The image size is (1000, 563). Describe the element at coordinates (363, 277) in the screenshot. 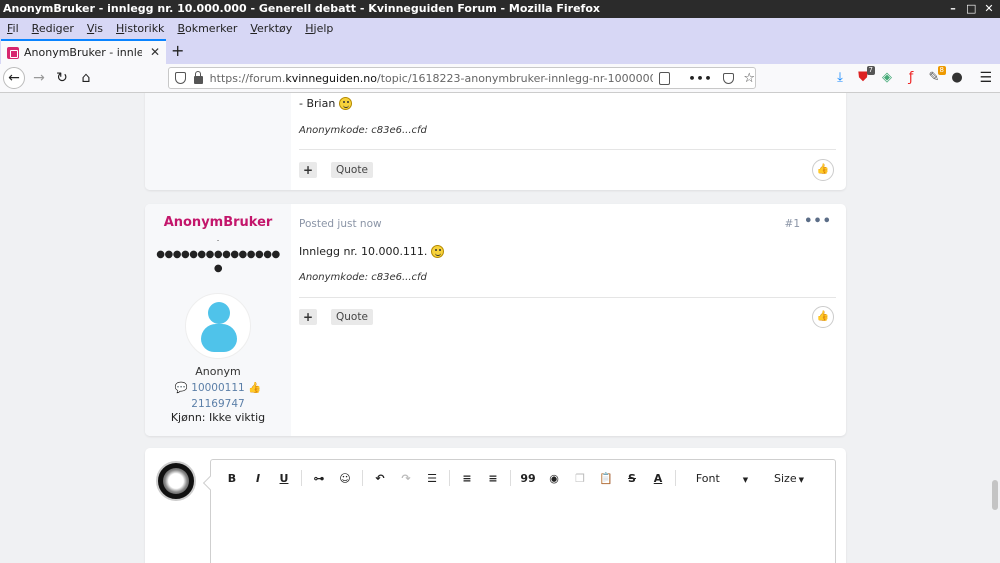

I see `post-anon-code: Anonymkode: c83e6...cfd` at that location.